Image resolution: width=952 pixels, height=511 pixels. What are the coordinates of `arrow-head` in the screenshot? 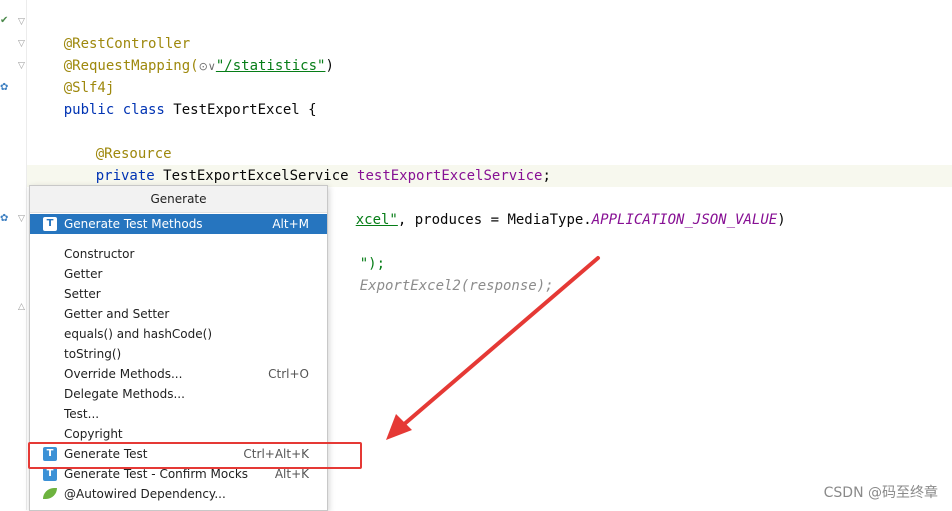 It's located at (399, 427).